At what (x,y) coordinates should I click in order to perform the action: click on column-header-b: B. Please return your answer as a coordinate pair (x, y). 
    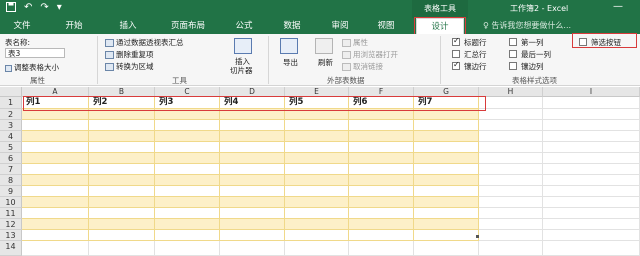
    Looking at the image, I should click on (122, 92).